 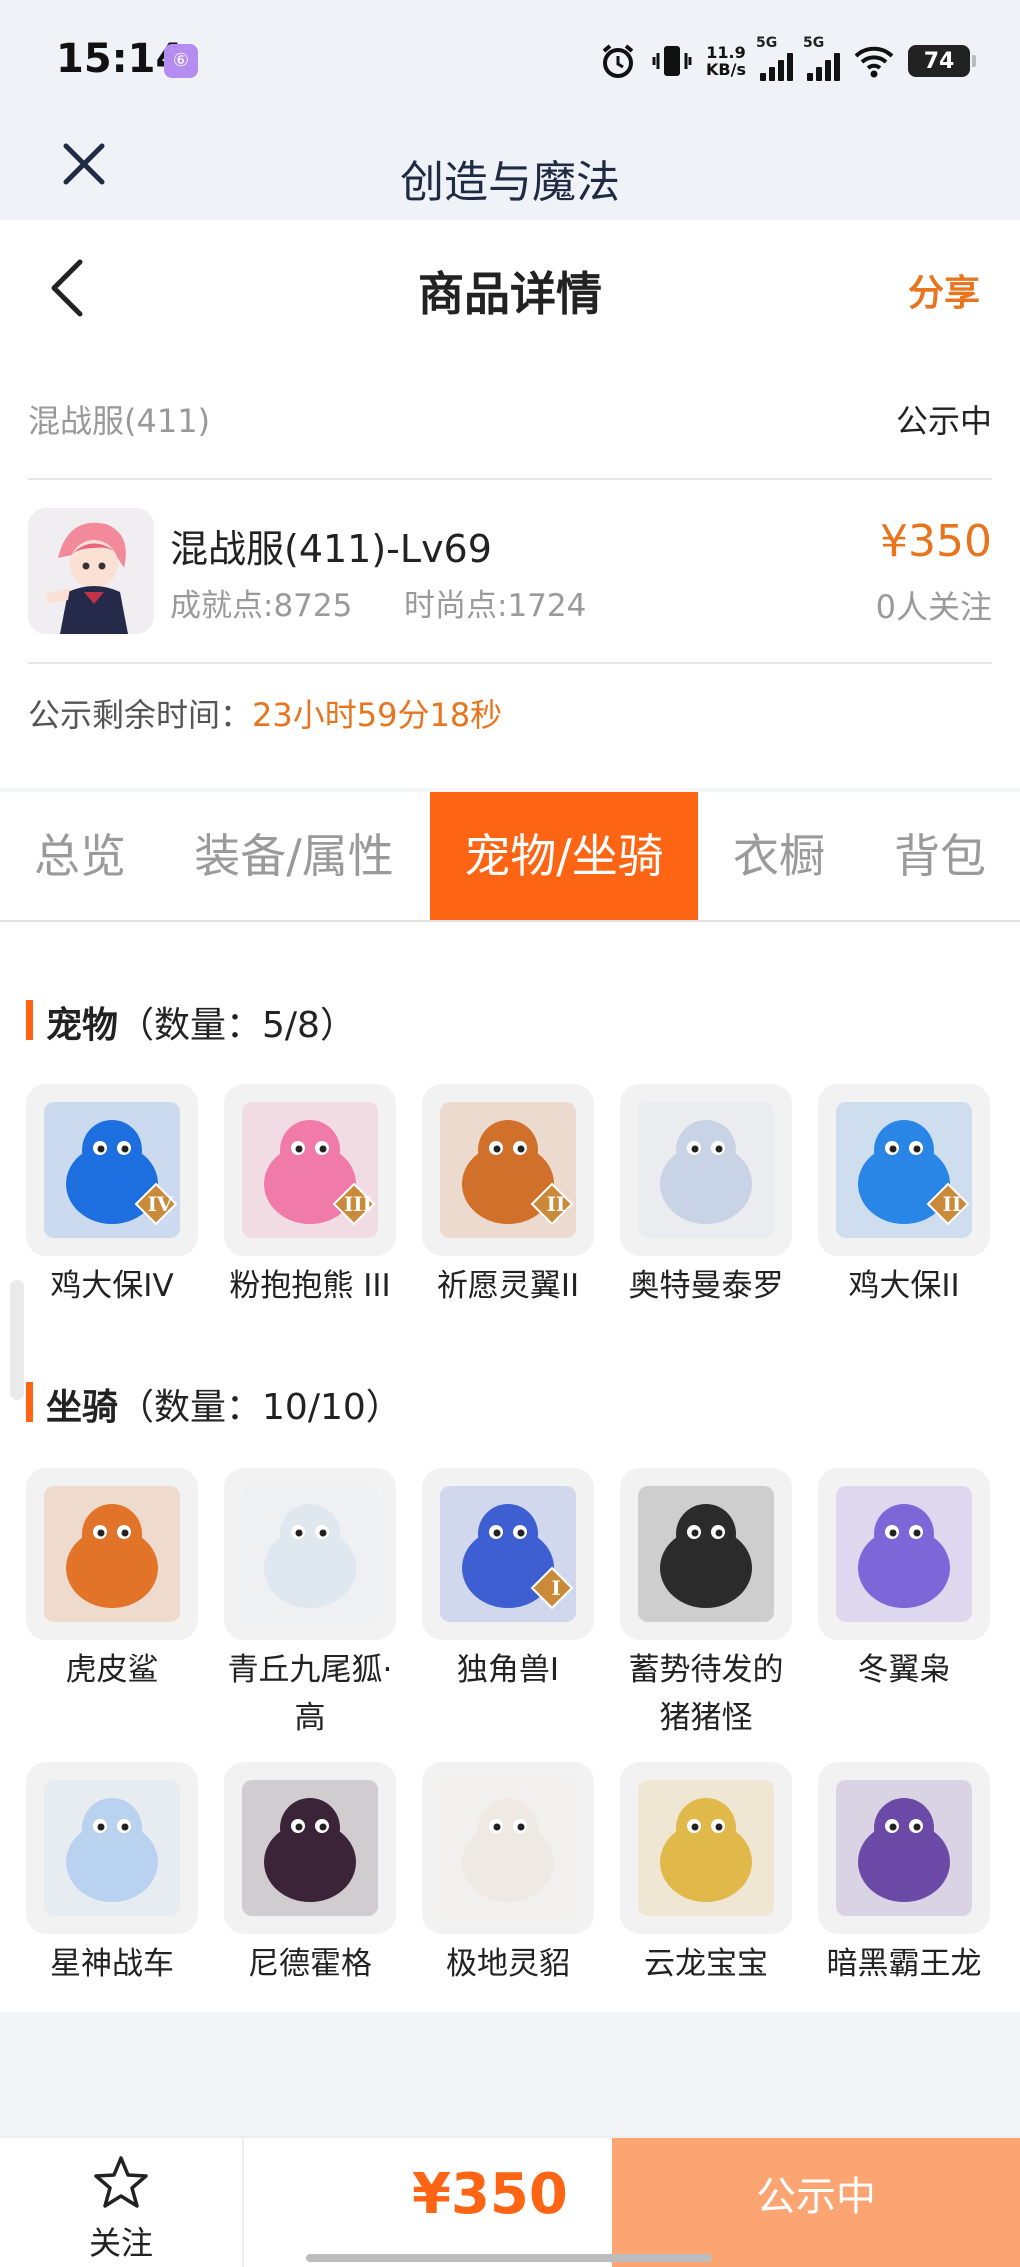 I want to click on countdown-label: 公示剩余时间：, so click(x=140, y=715).